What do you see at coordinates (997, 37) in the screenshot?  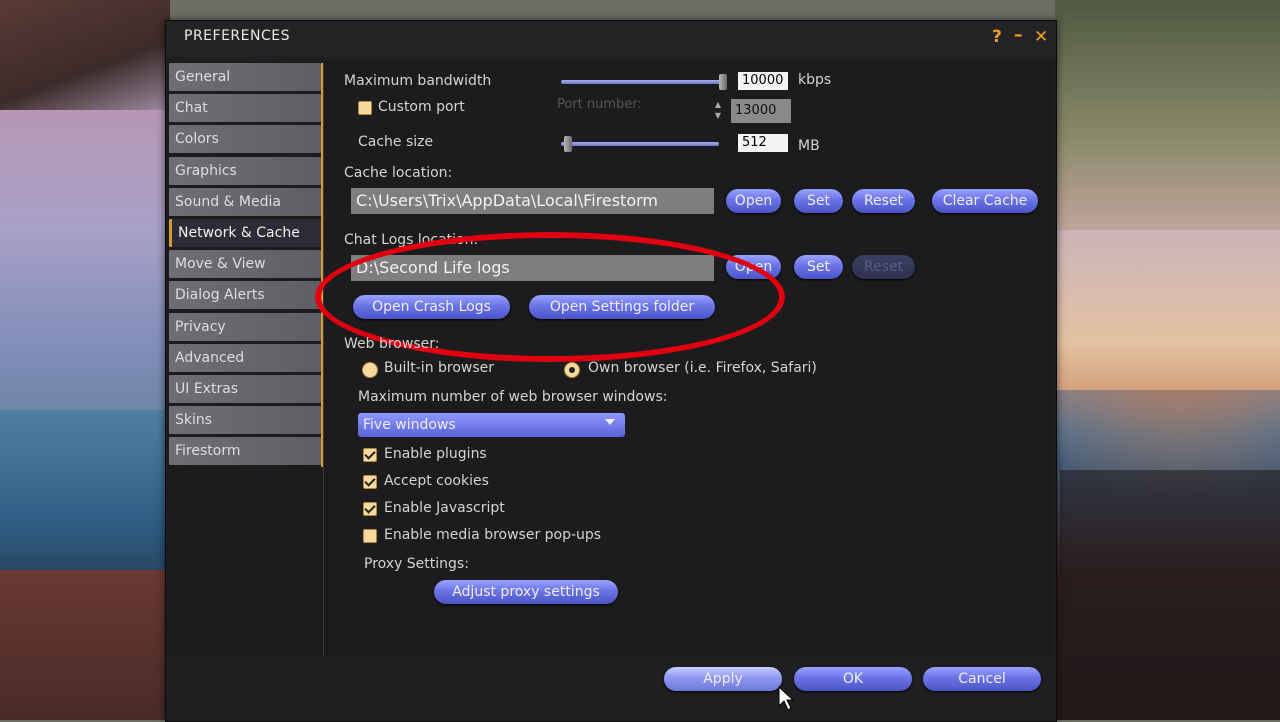 I see `help-icon: ?` at bounding box center [997, 37].